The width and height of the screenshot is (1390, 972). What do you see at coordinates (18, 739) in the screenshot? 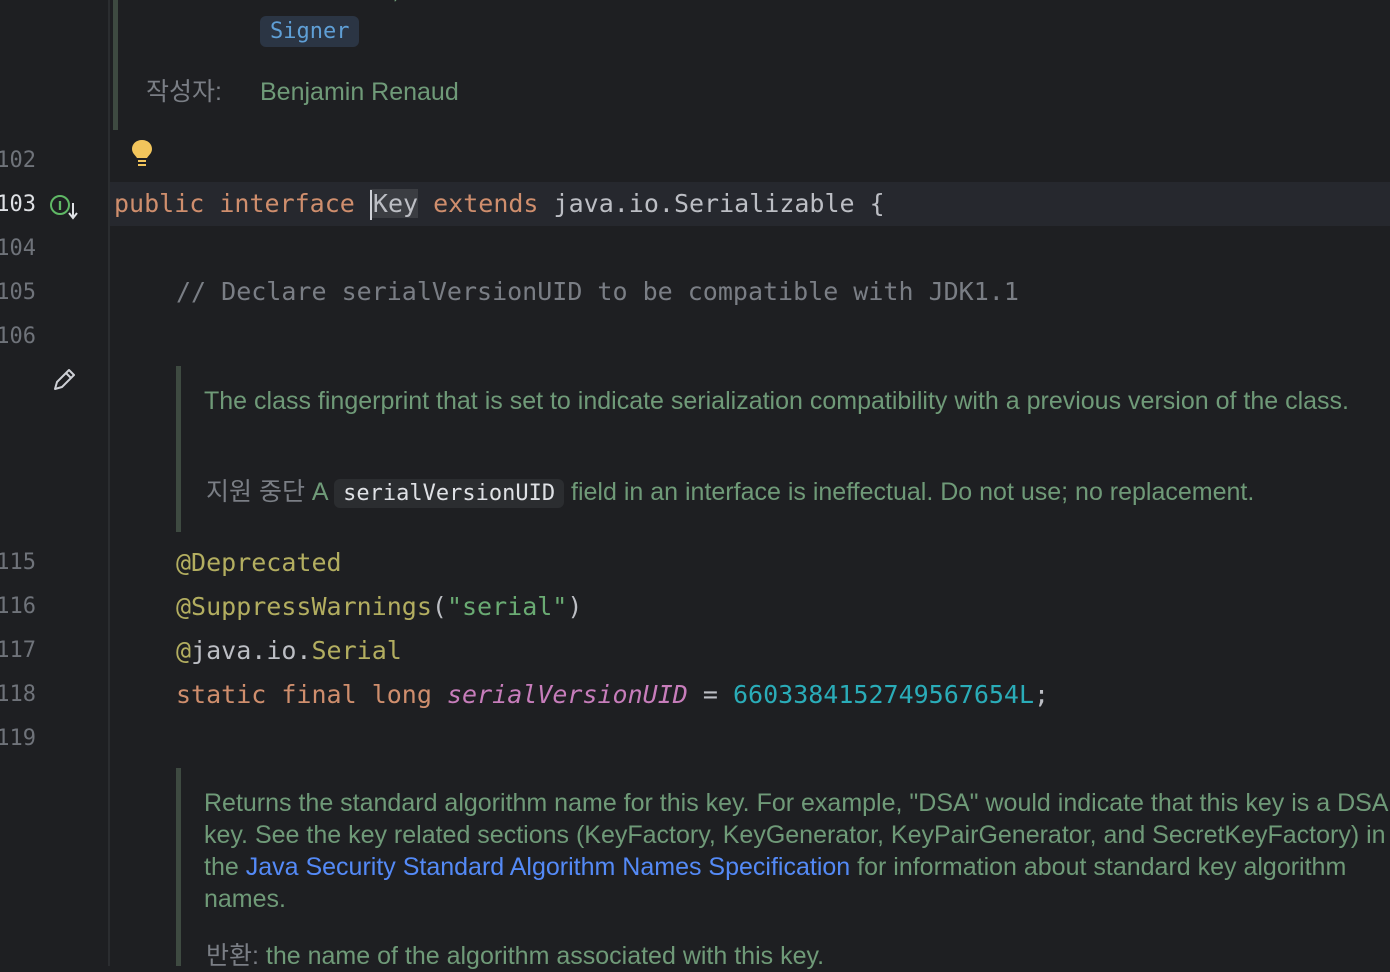
I see `line-number: 119` at bounding box center [18, 739].